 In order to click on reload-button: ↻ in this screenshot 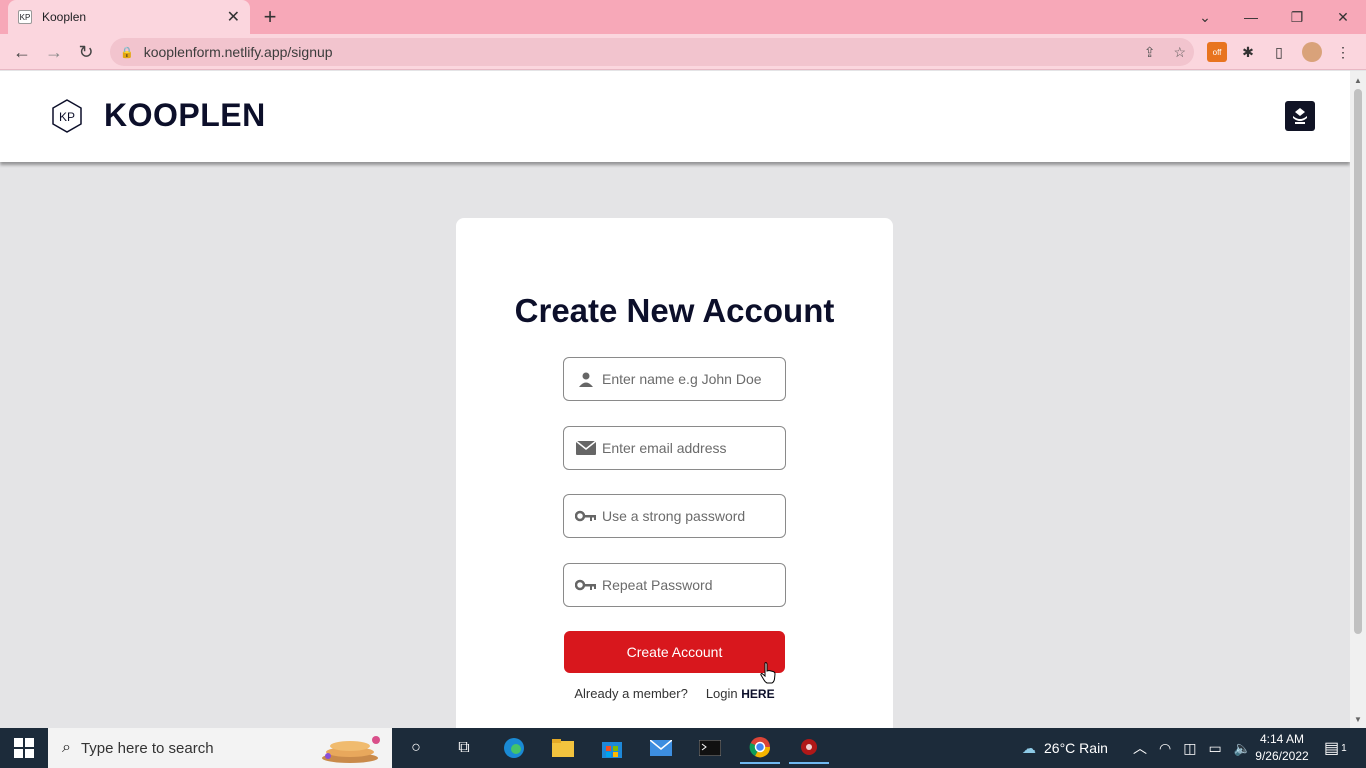, I will do `click(86, 52)`.